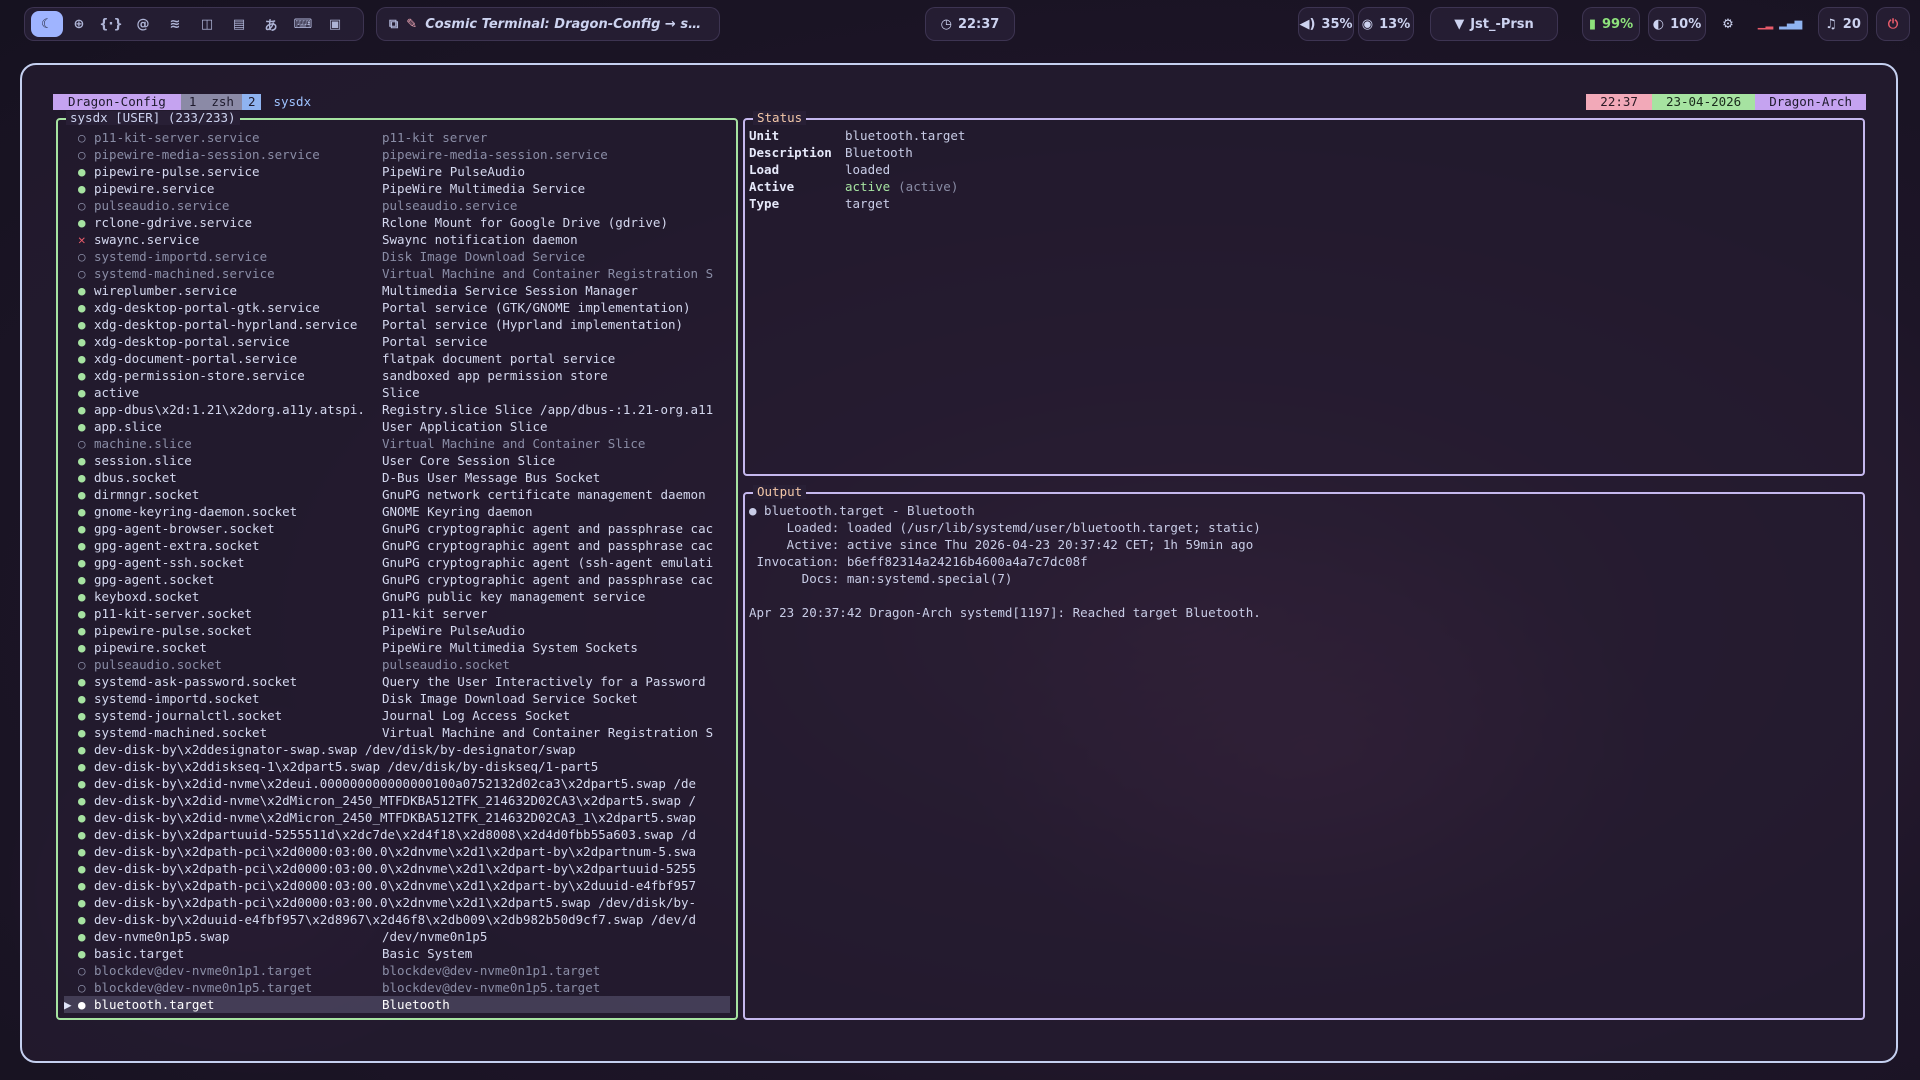 The width and height of the screenshot is (1920, 1080). I want to click on workspace-10-button: ▣, so click(335, 24).